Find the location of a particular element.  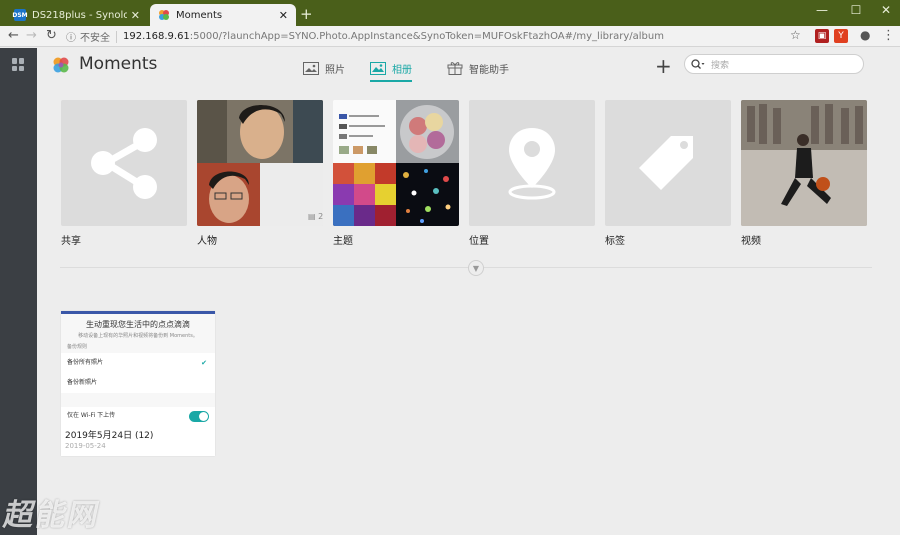

tab-photos: 照片 is located at coordinates (324, 68).